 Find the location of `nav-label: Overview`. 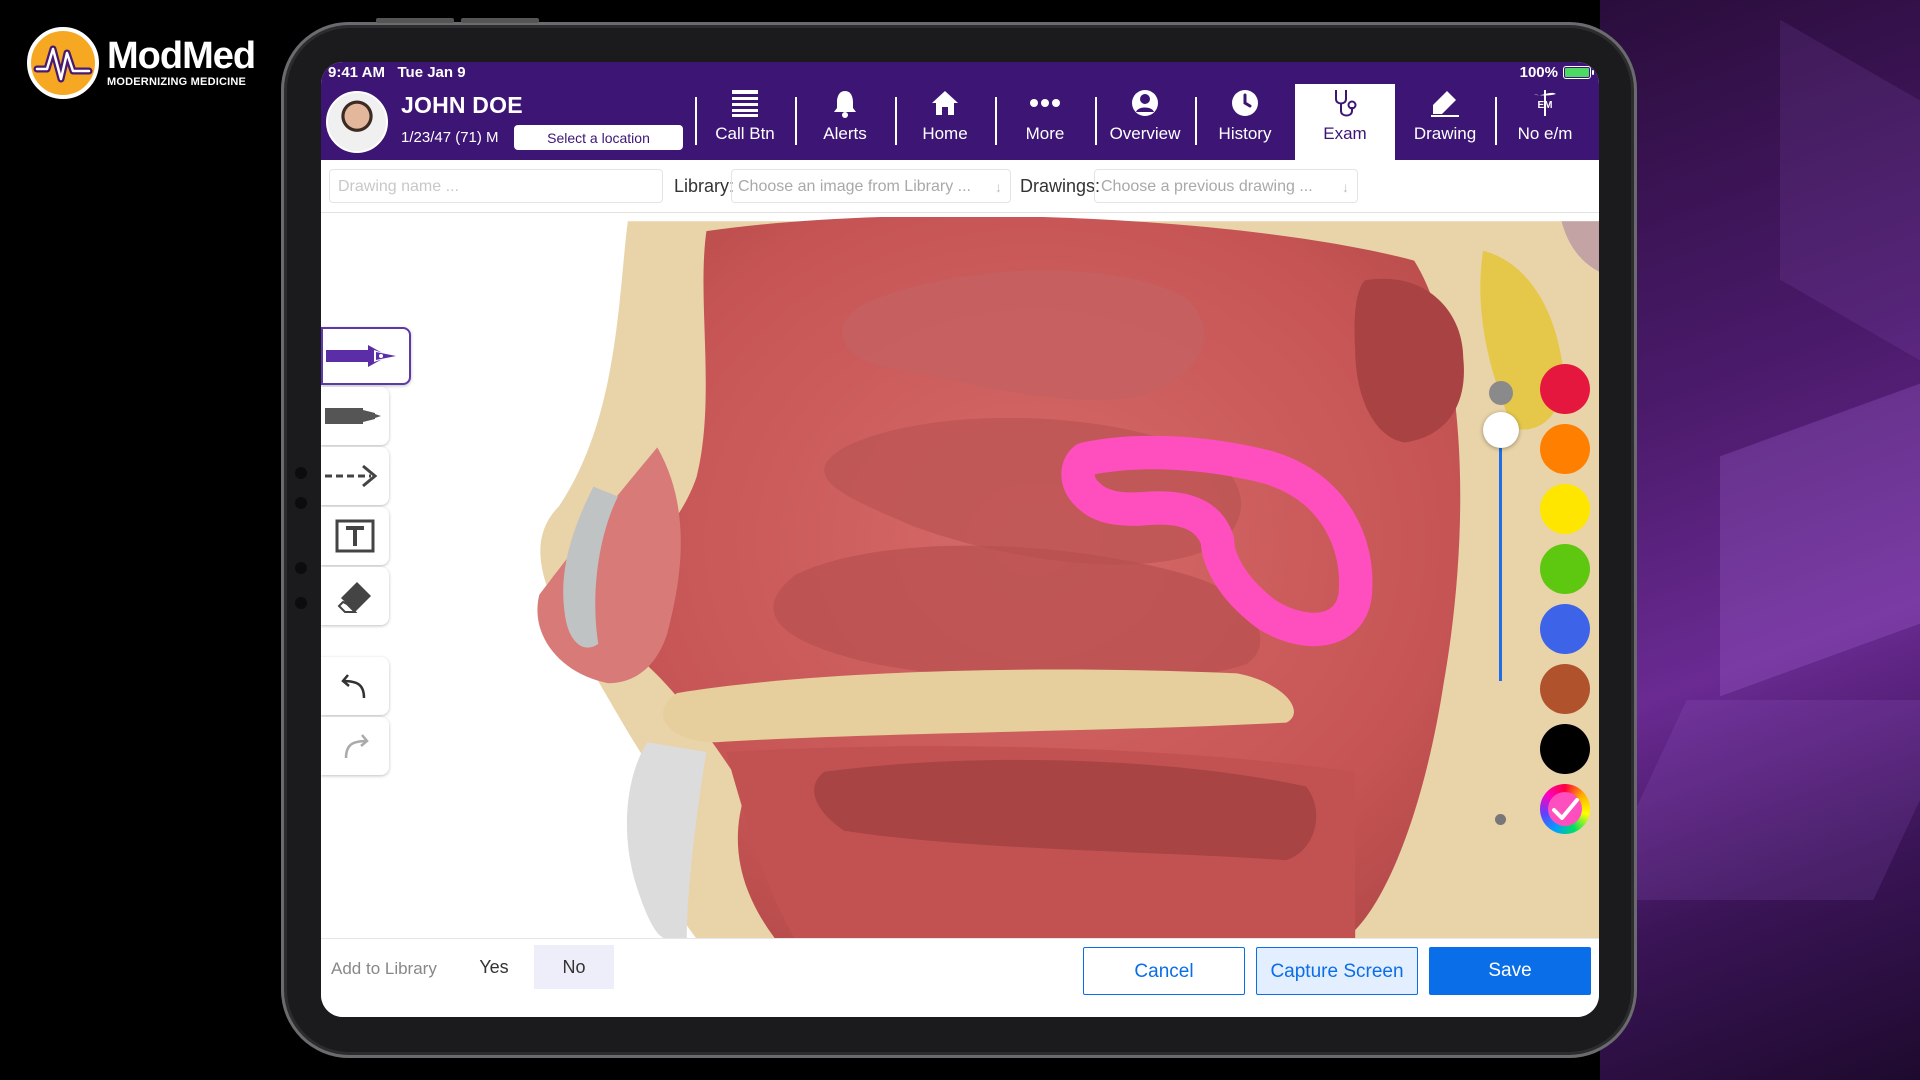

nav-label: Overview is located at coordinates (1145, 133).